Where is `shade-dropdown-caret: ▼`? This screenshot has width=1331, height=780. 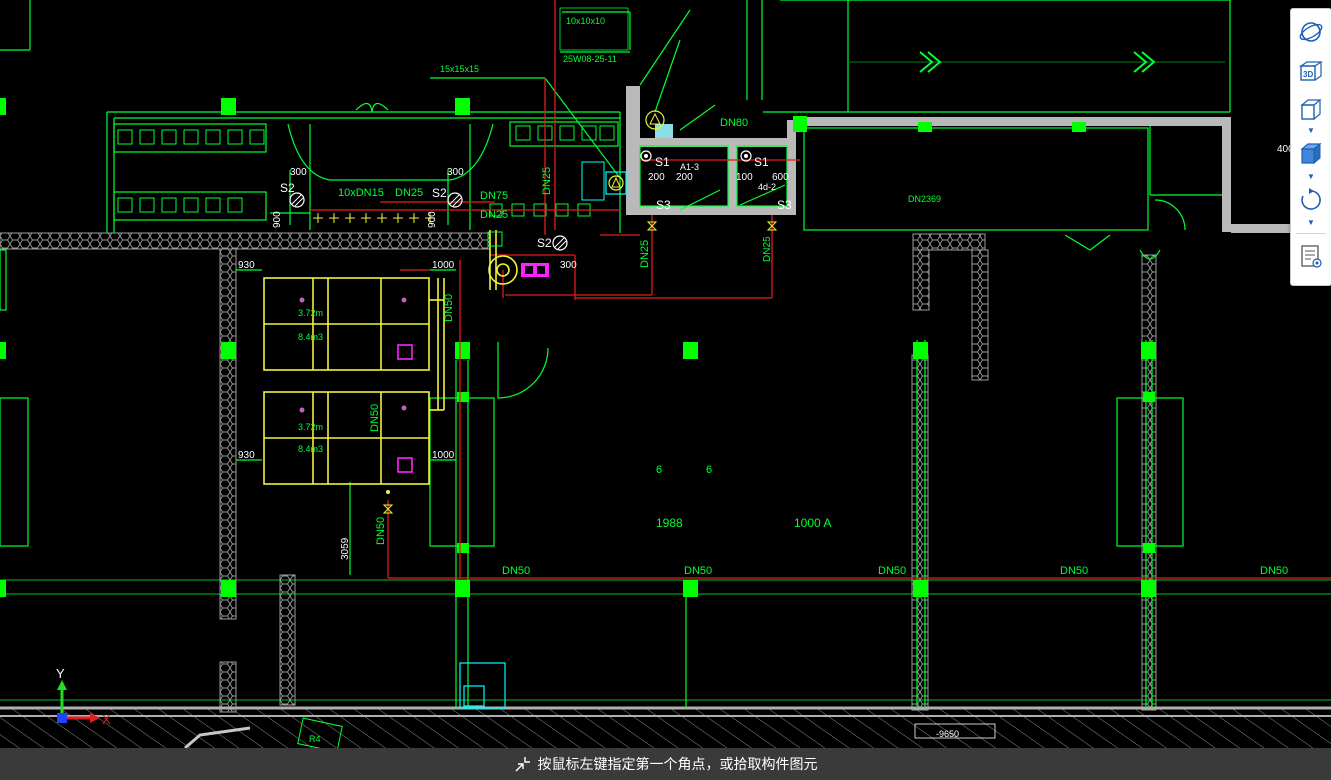
shade-dropdown-caret: ▼ is located at coordinates (1311, 176).